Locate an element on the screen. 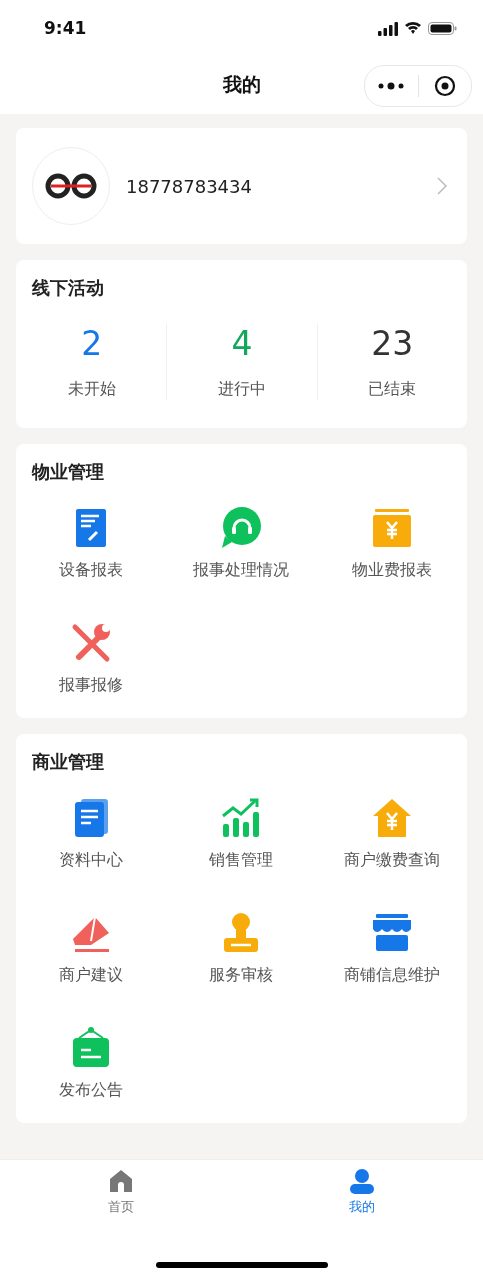 Image resolution: width=483 pixels, height=1280 pixels. section-title: 线下活动 is located at coordinates (67, 288).